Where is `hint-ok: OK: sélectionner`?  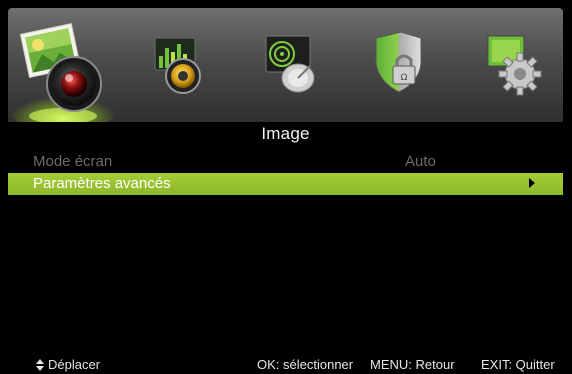 hint-ok: OK: sélectionner is located at coordinates (305, 364).